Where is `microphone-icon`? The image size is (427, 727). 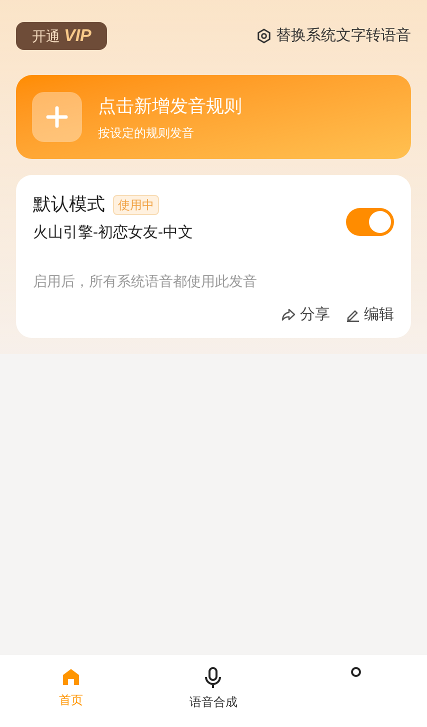 microphone-icon is located at coordinates (213, 678).